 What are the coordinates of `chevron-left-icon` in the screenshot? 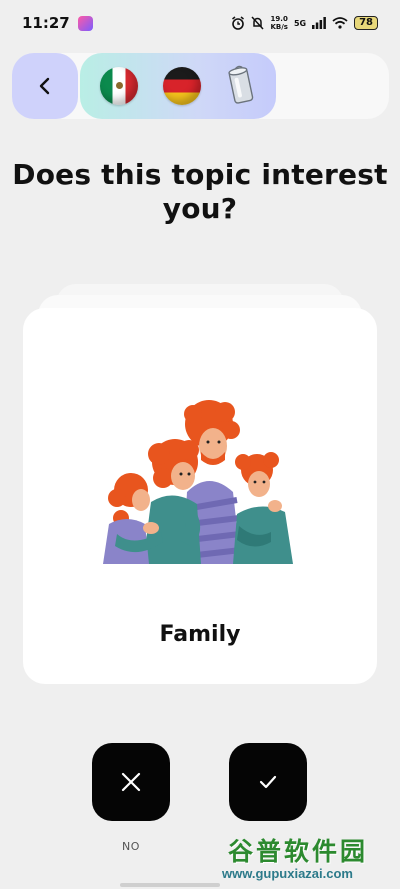 It's located at (44, 86).